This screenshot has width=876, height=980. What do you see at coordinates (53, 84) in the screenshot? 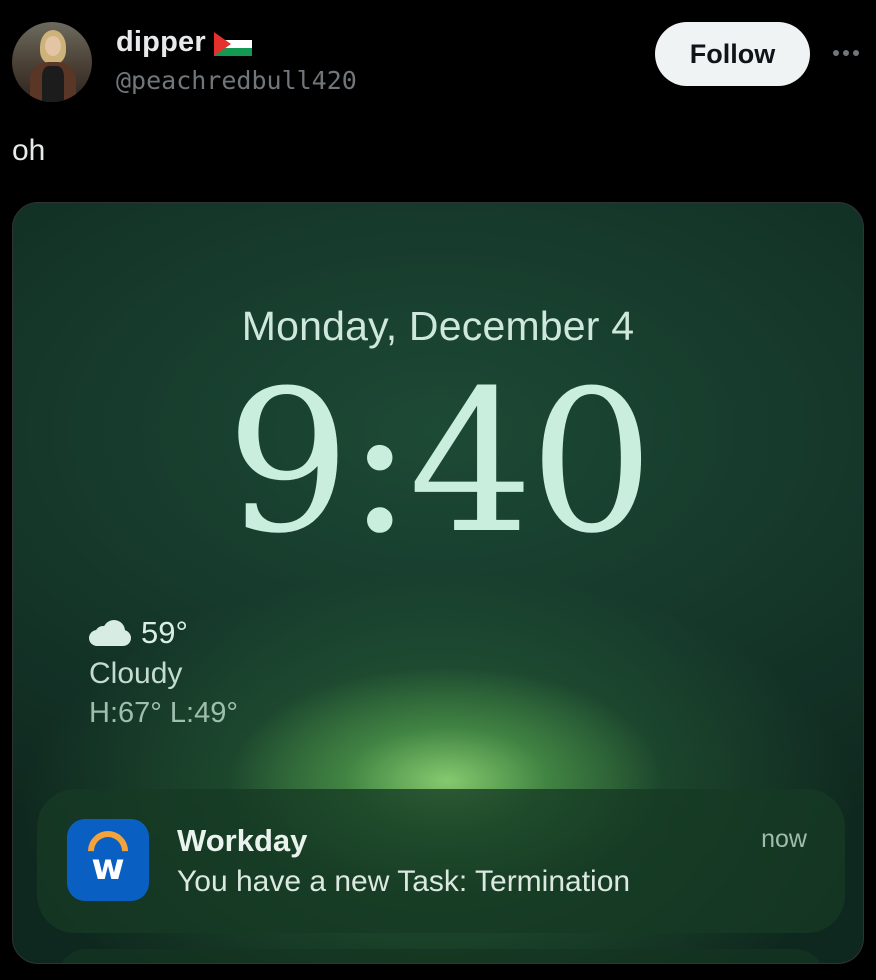
I see `avatar-shirt` at bounding box center [53, 84].